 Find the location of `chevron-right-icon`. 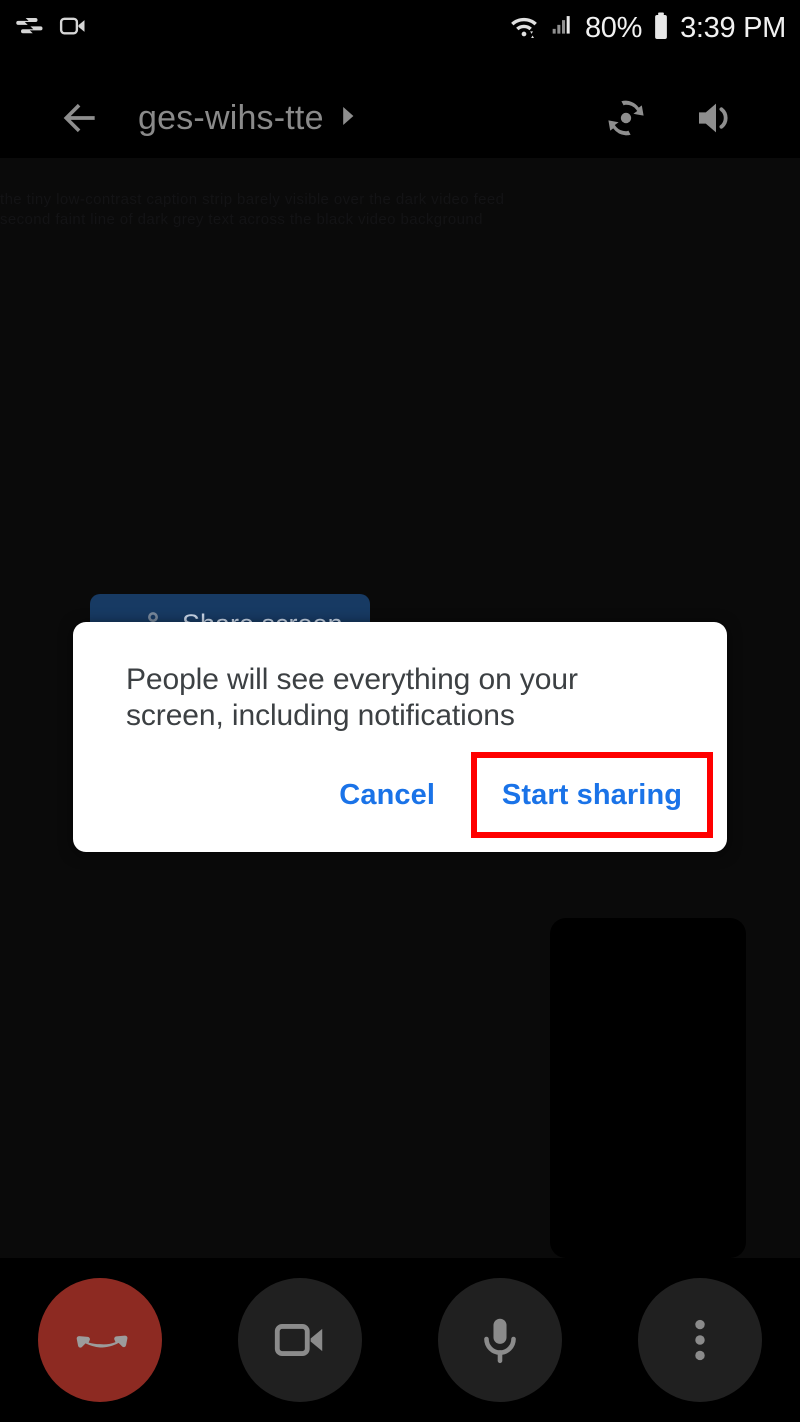

chevron-right-icon is located at coordinates (348, 118).